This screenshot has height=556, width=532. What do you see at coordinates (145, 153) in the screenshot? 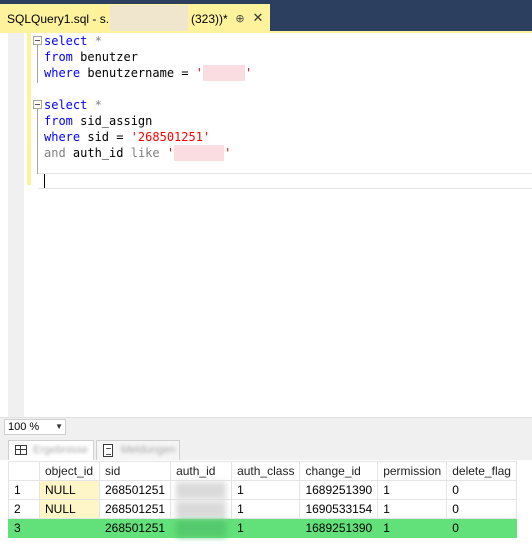
I see `keyword: like` at bounding box center [145, 153].